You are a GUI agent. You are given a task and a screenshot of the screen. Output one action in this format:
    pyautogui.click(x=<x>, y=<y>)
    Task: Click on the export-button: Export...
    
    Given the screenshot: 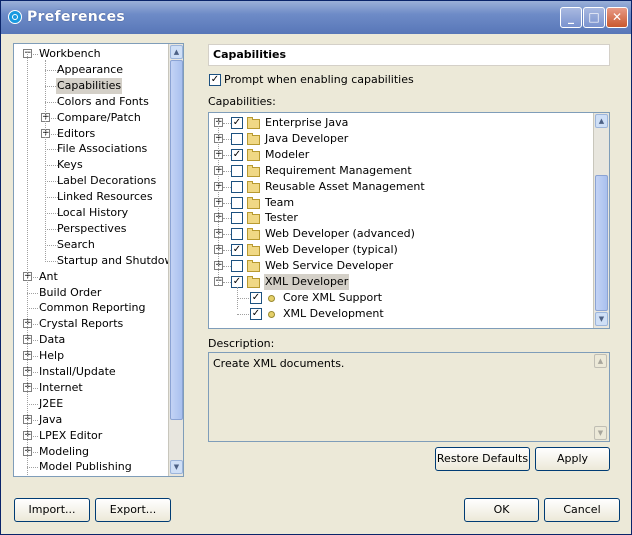 What is the action you would take?
    pyautogui.click(x=133, y=510)
    